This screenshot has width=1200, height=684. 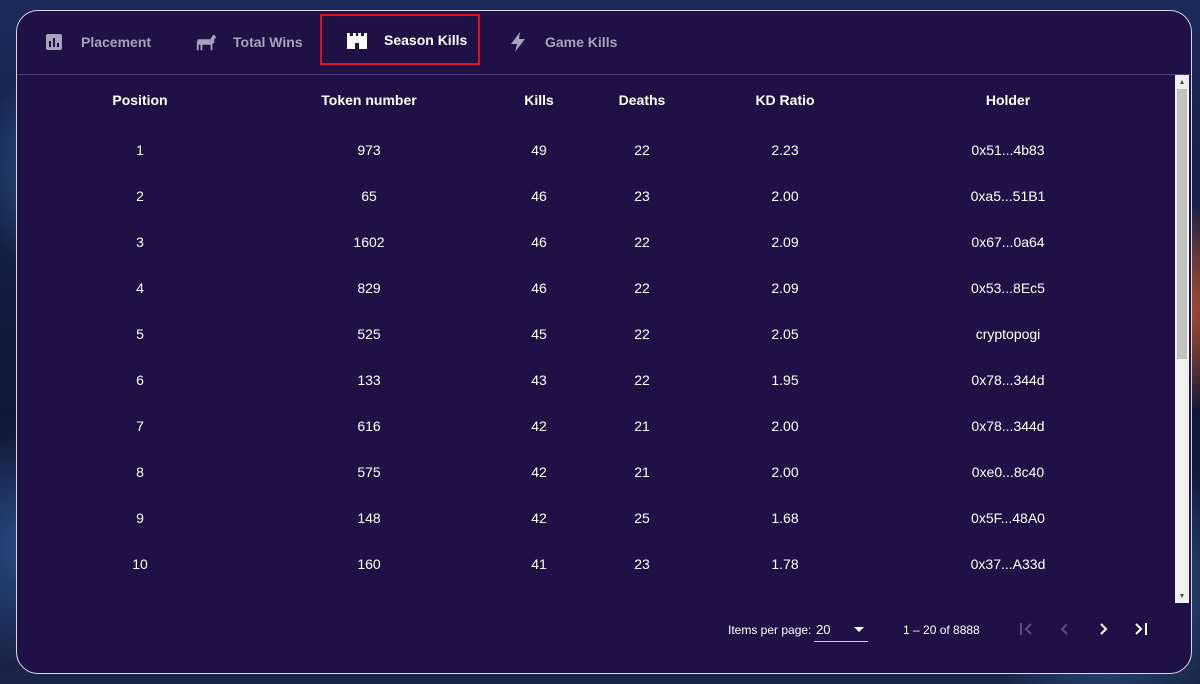 What do you see at coordinates (1008, 564) in the screenshot?
I see `cell-holder: 0x37...A33d` at bounding box center [1008, 564].